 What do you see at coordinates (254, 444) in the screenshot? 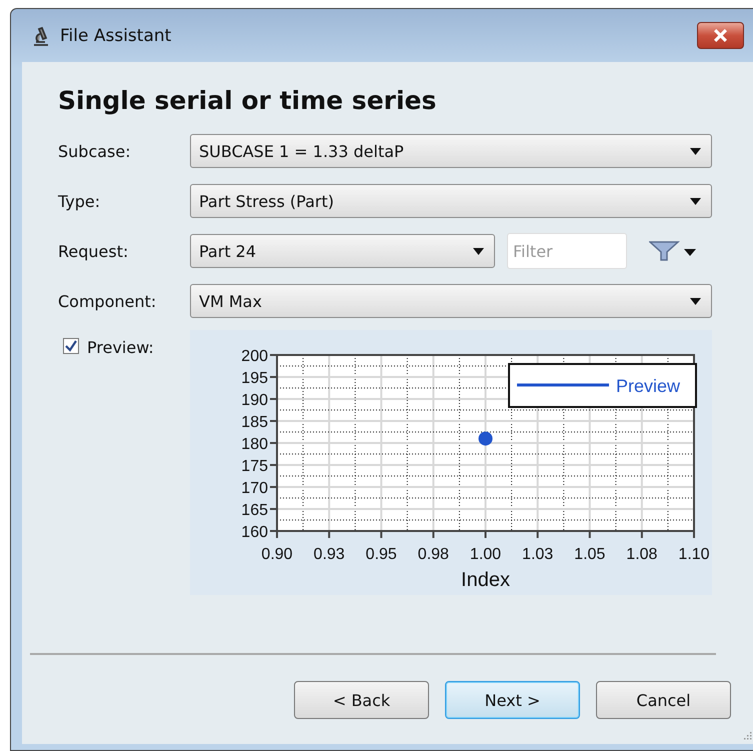
I see `y-tick-label: 180` at bounding box center [254, 444].